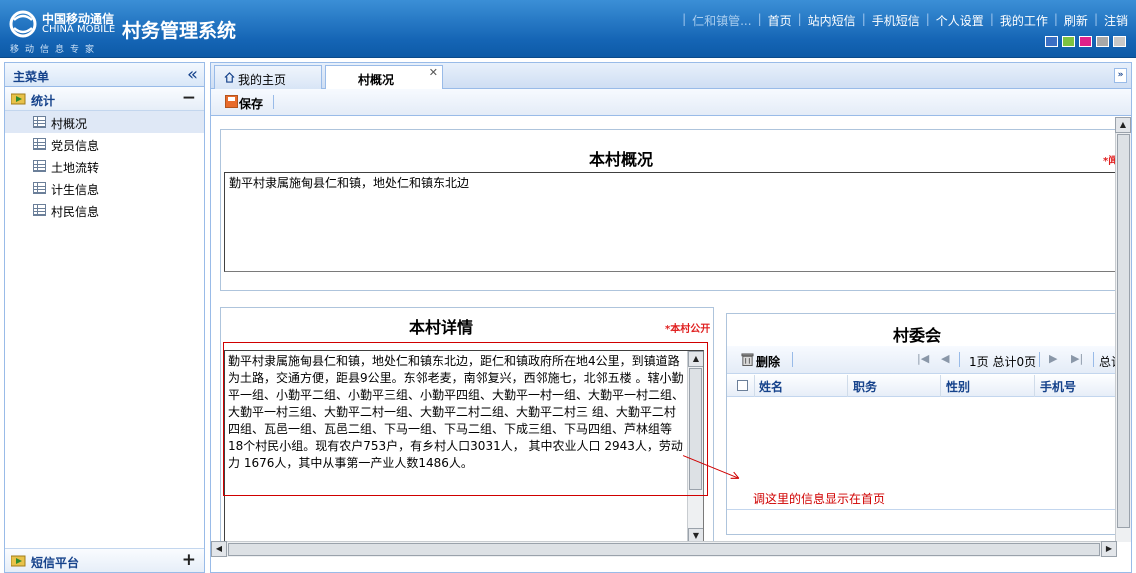 The width and height of the screenshot is (1136, 573). Describe the element at coordinates (670, 222) in the screenshot. I see `overview-textarea: 勤平村隶属施甸县仁和镇，地处仁和镇东北边` at that location.